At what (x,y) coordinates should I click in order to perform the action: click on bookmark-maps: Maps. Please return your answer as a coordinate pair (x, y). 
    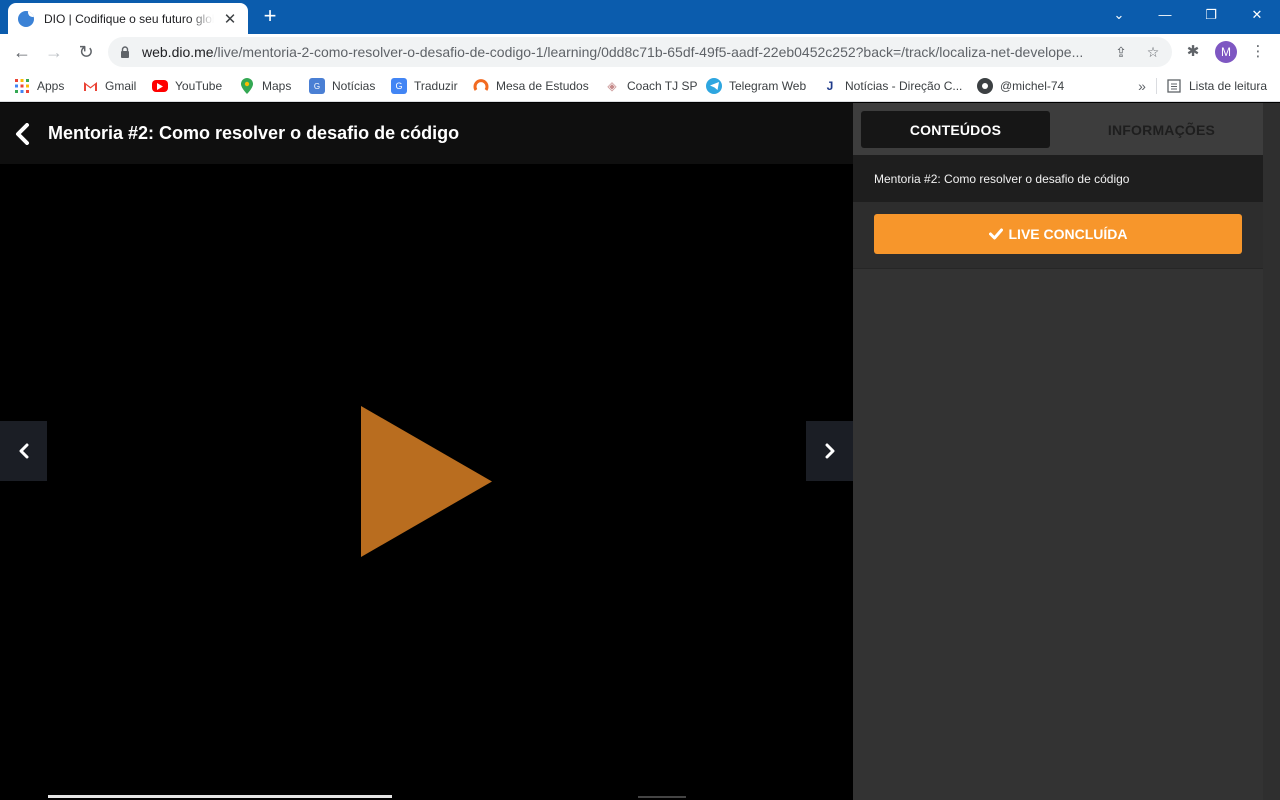
    Looking at the image, I should click on (265, 86).